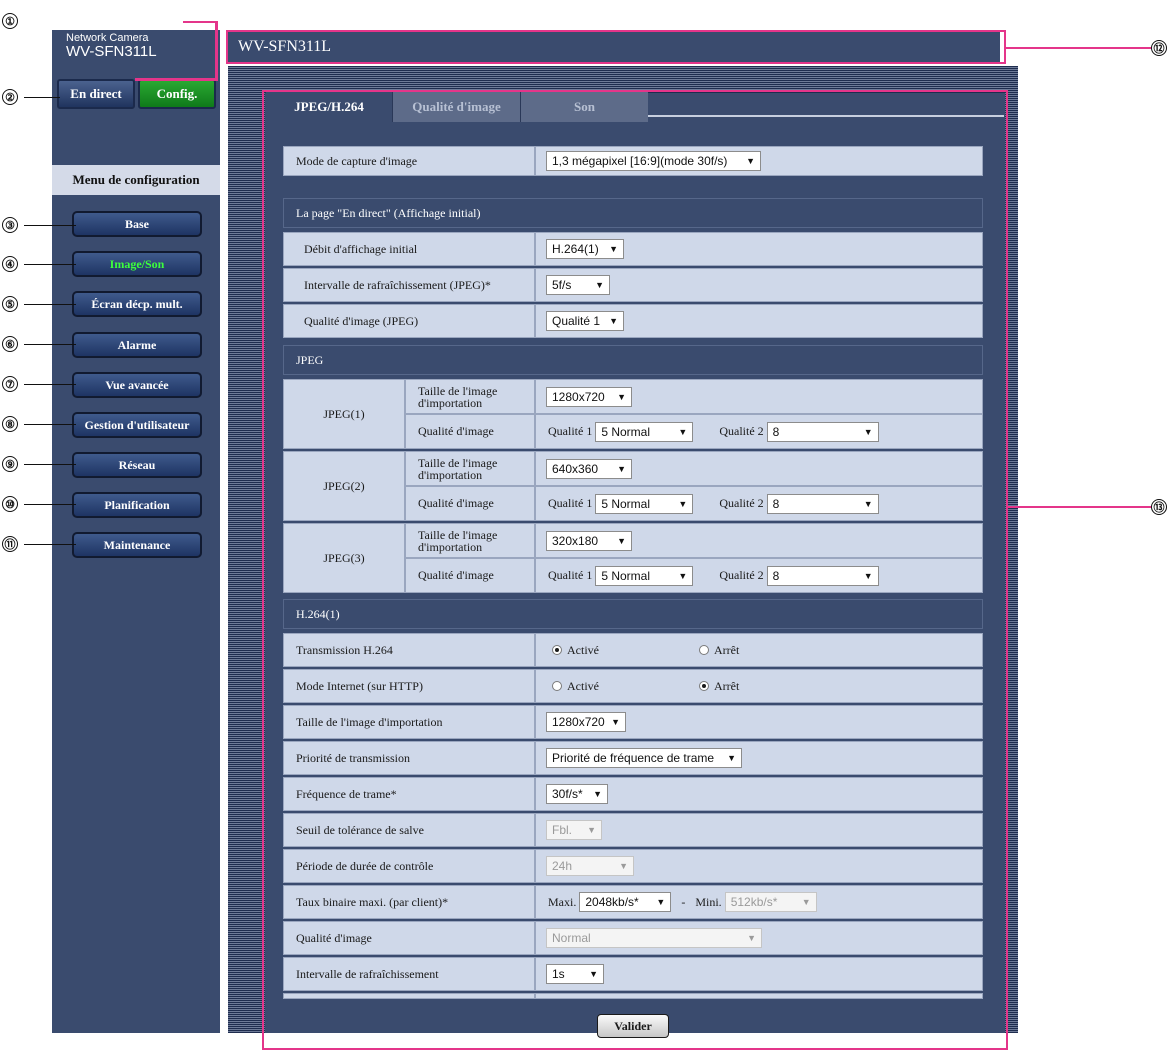 This screenshot has height=1050, width=1175. I want to click on header-highlight-box, so click(616, 47).